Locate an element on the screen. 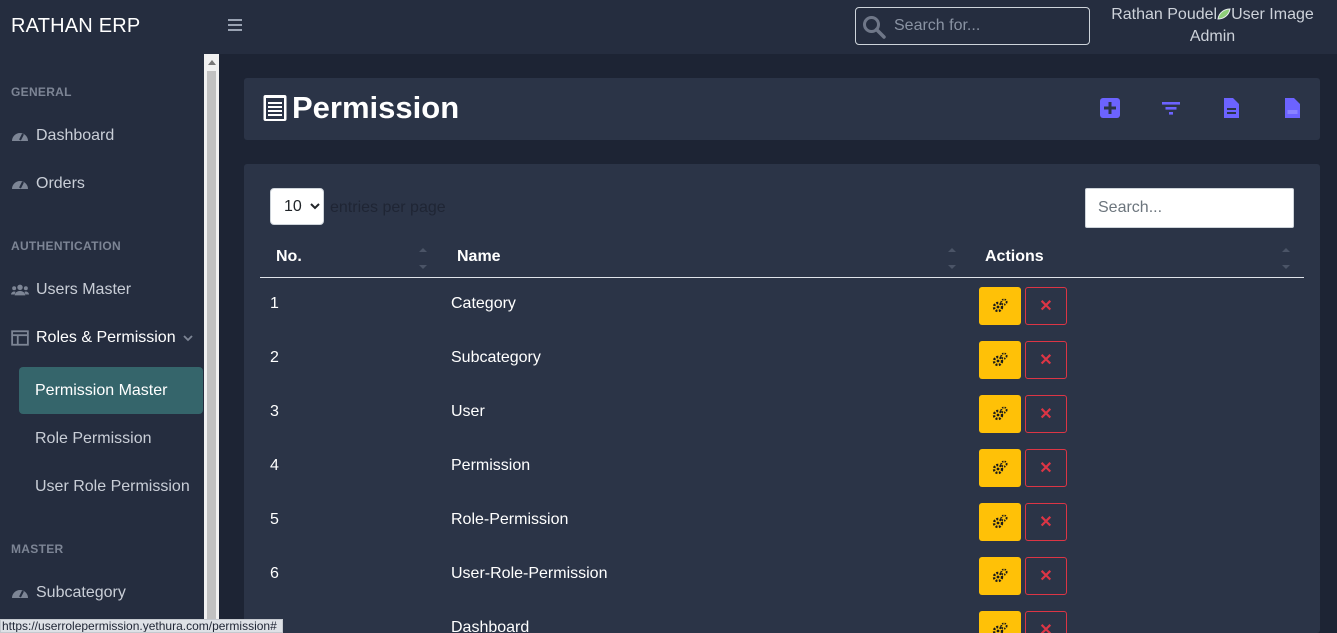 The image size is (1337, 633). add-icon is located at coordinates (1110, 108).